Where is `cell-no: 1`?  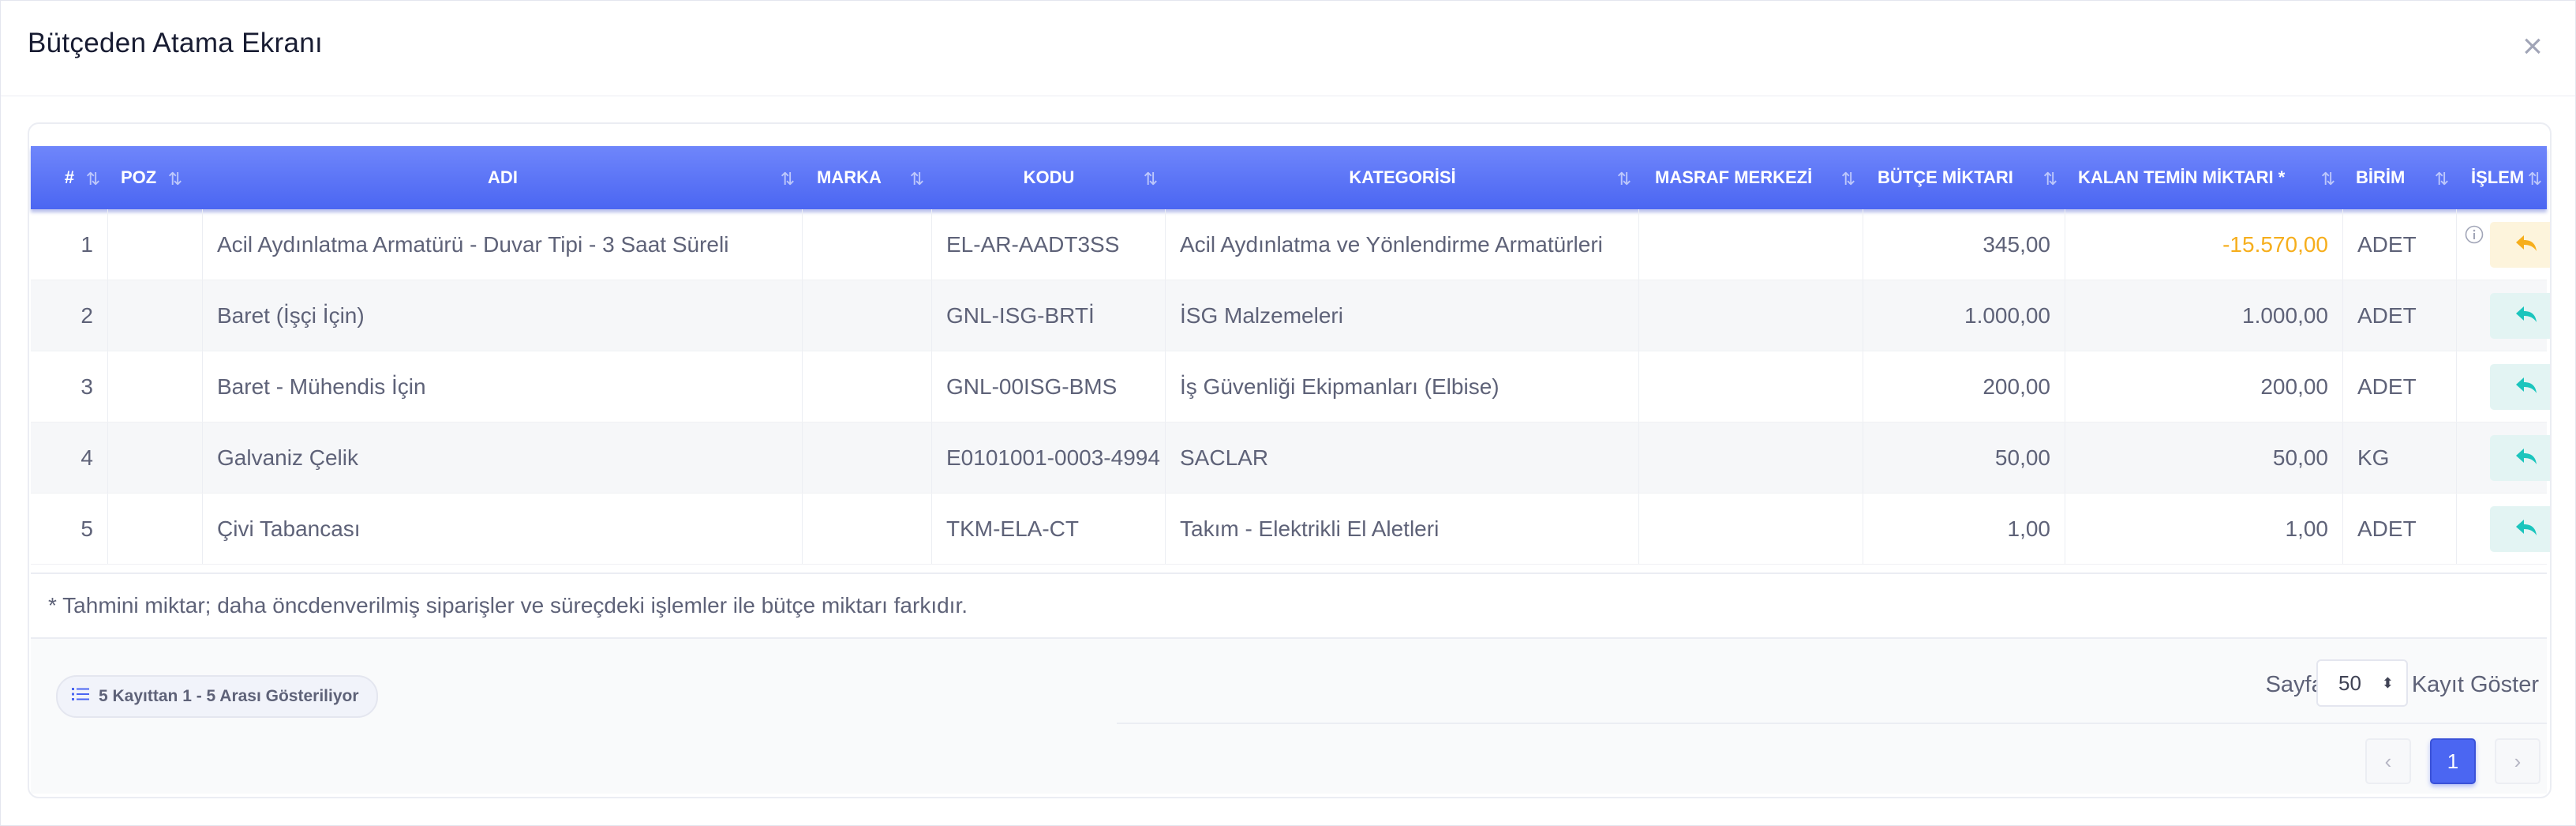 cell-no: 1 is located at coordinates (69, 244).